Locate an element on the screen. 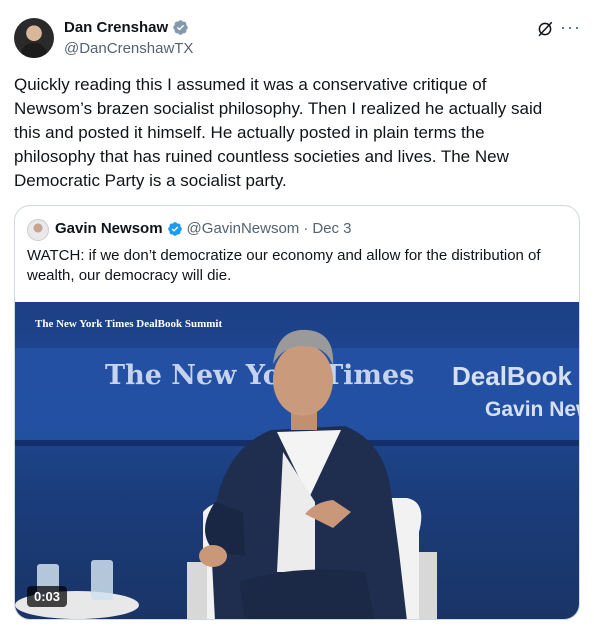 The width and height of the screenshot is (594, 632). author-name: Dan Crenshaw is located at coordinates (116, 27).